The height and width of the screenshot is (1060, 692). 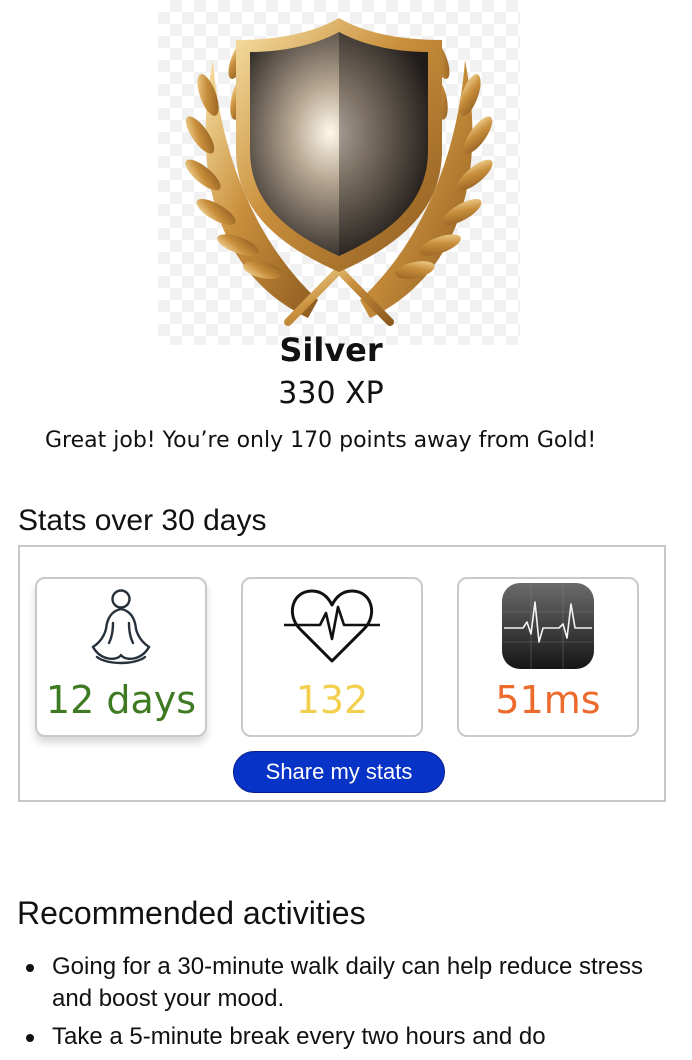 What do you see at coordinates (332, 700) in the screenshot?
I see `stat-value-heart-rate: 132` at bounding box center [332, 700].